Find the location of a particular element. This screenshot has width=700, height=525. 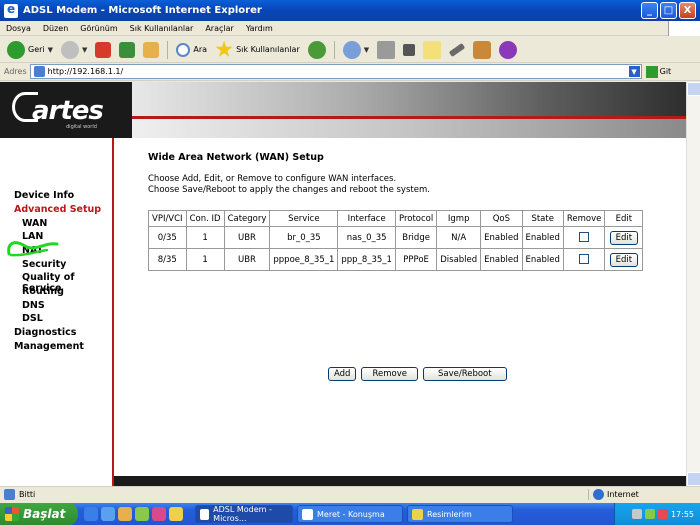

cell-vpivci: 0/35 is located at coordinates (167, 237).